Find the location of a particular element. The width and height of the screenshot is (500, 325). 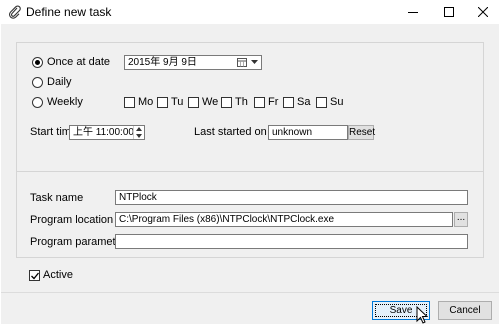

spin-down-icon is located at coordinates (139, 136).